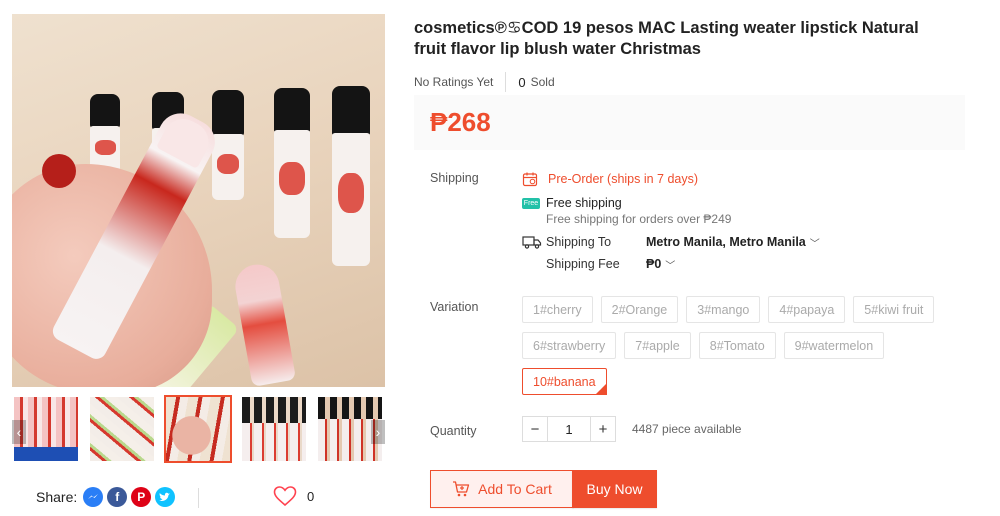 This screenshot has width=1000, height=516. What do you see at coordinates (165, 497) in the screenshot?
I see `twitter-icon` at bounding box center [165, 497].